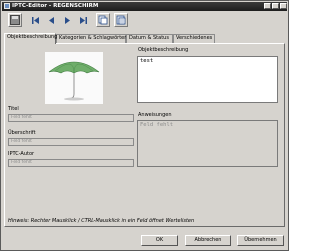  I want to click on previous-record-button, so click(51, 20).